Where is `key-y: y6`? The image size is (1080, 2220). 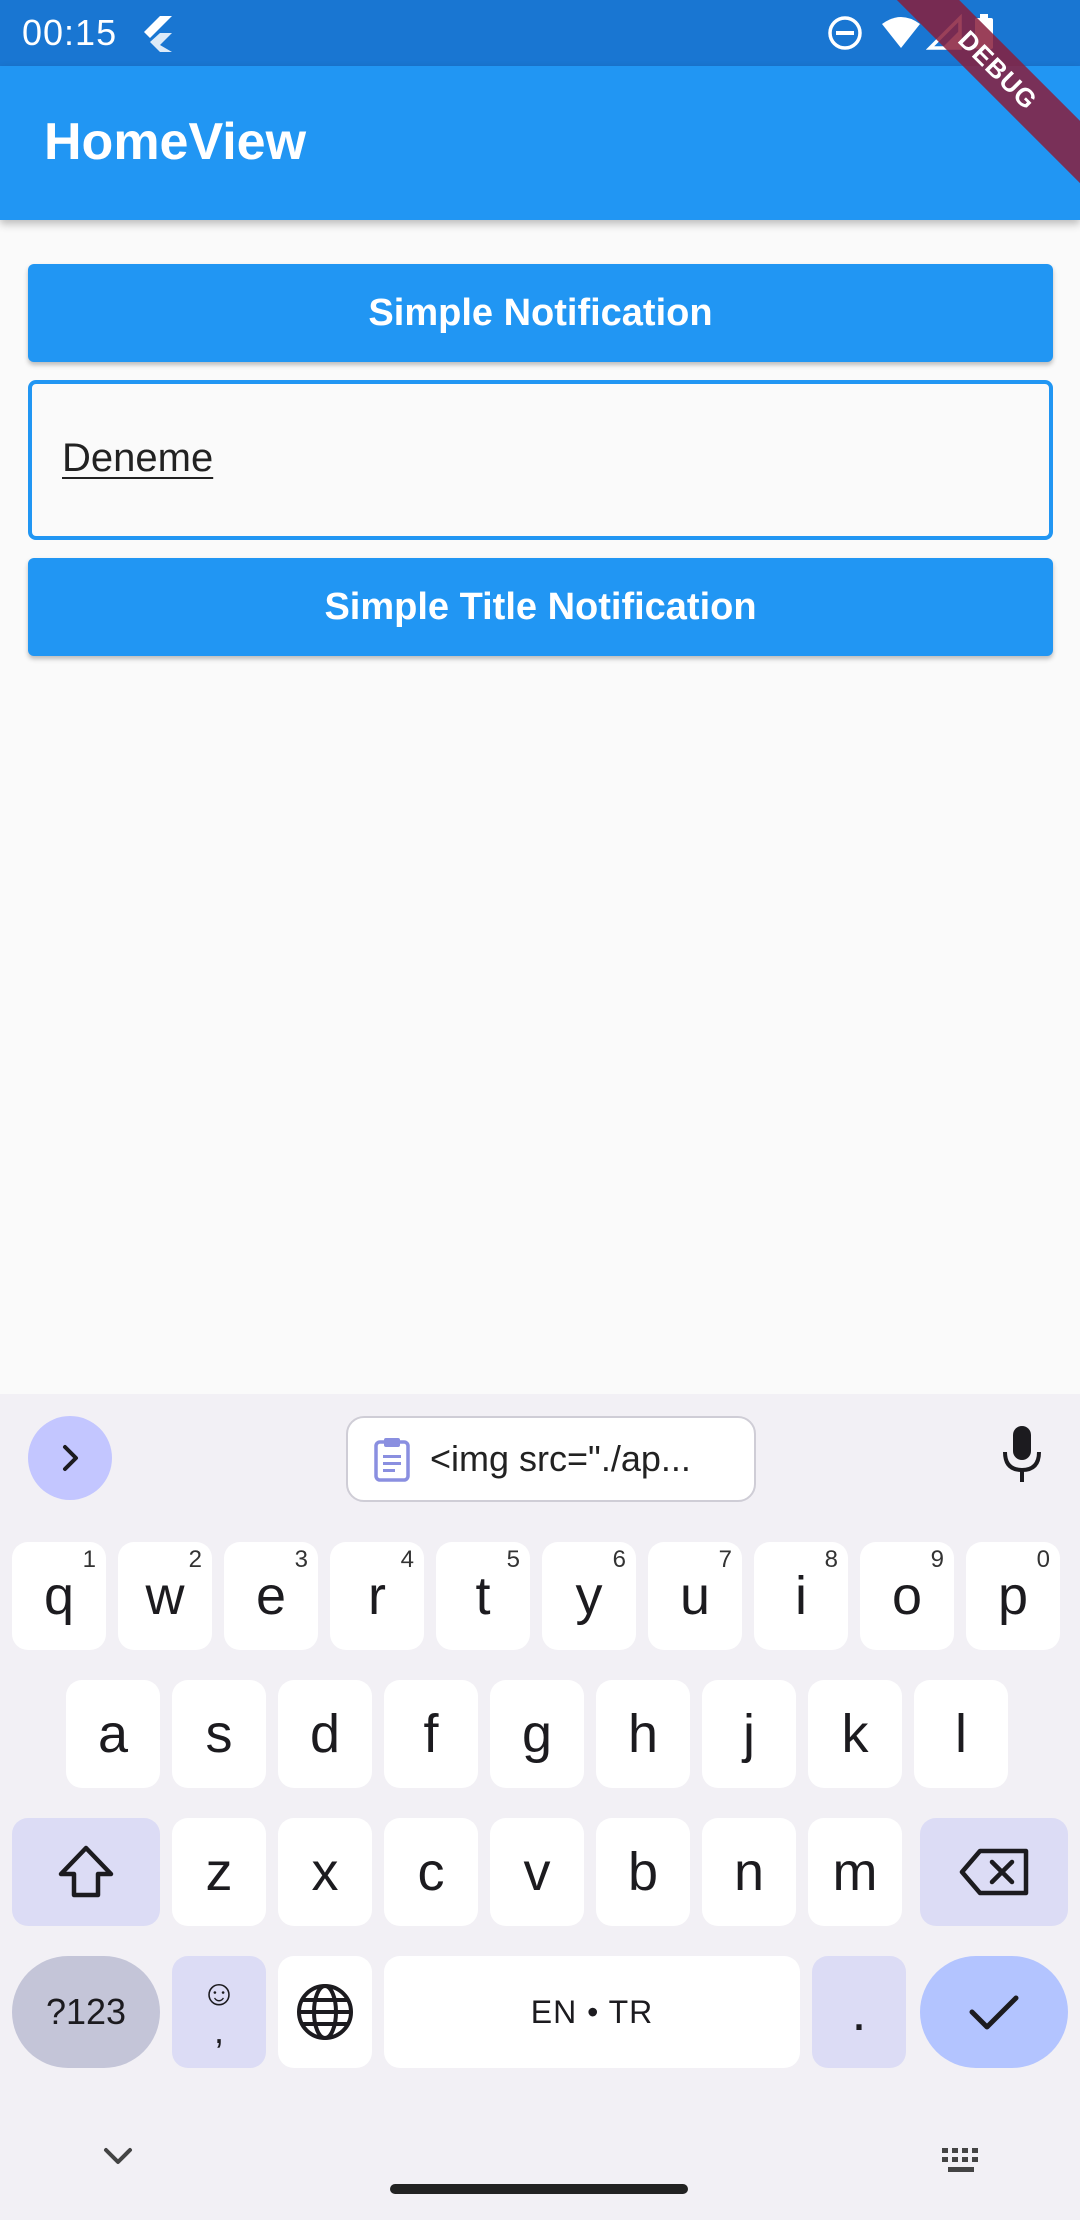 key-y: y6 is located at coordinates (589, 1596).